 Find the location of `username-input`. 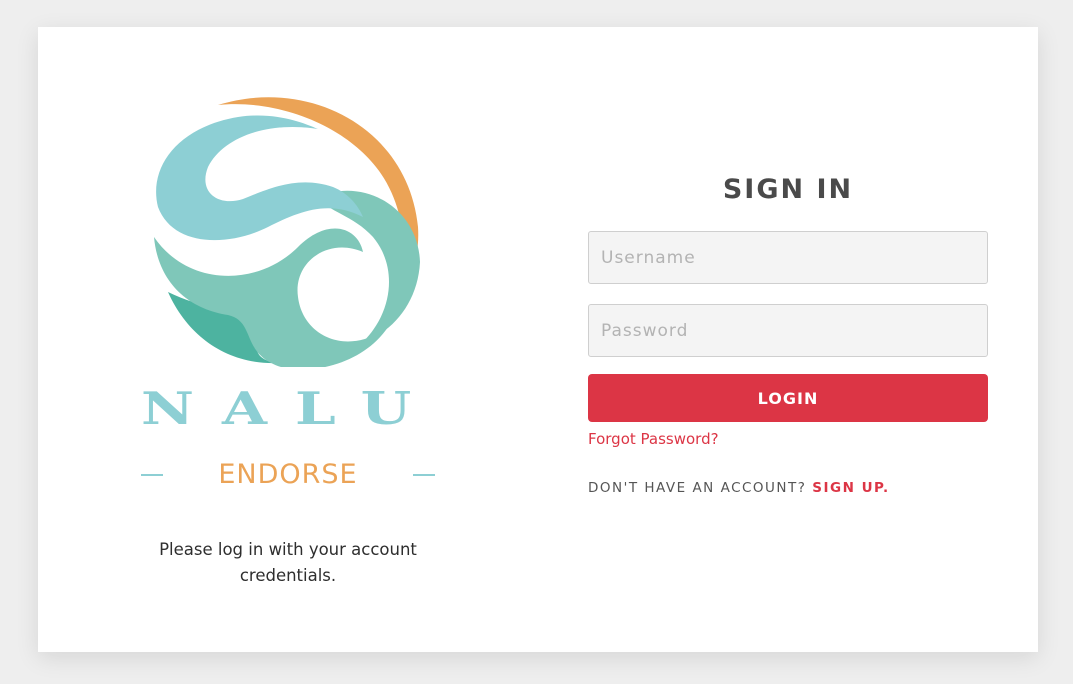

username-input is located at coordinates (788, 257).